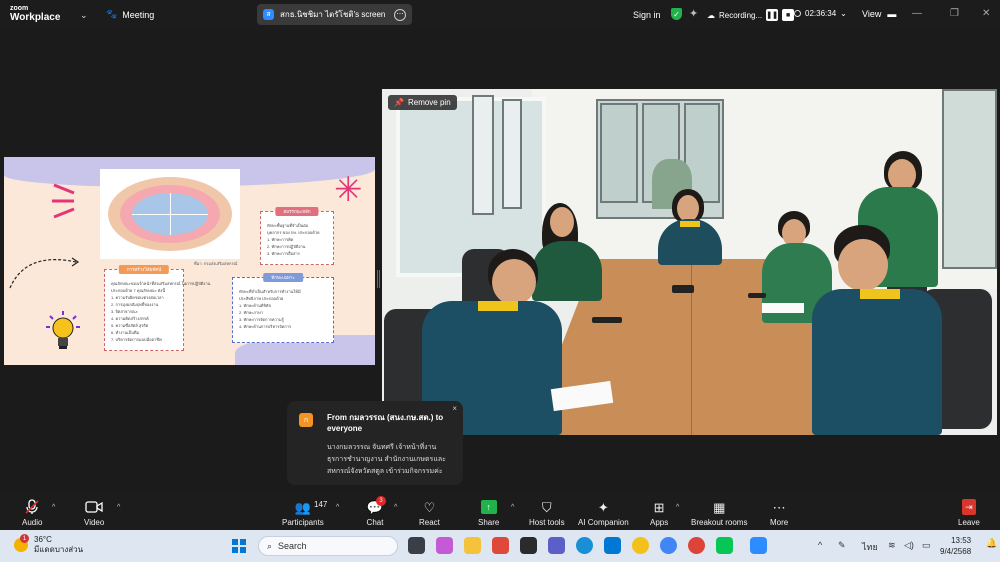  Describe the element at coordinates (955, 546) in the screenshot. I see `taskbar-clock: 13:53 9/4/2568` at that location.